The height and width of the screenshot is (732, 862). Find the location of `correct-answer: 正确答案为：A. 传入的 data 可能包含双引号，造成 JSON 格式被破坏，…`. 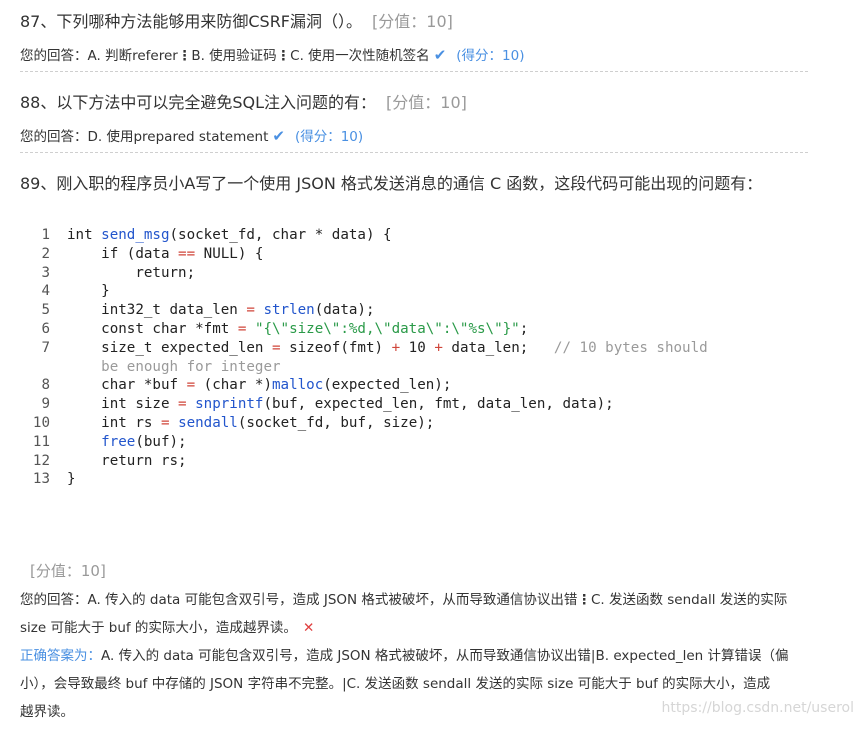

correct-answer: 正确答案为：A. 传入的 data 可能包含双引号，造成 JSON 格式被破坏，… is located at coordinates (404, 656).